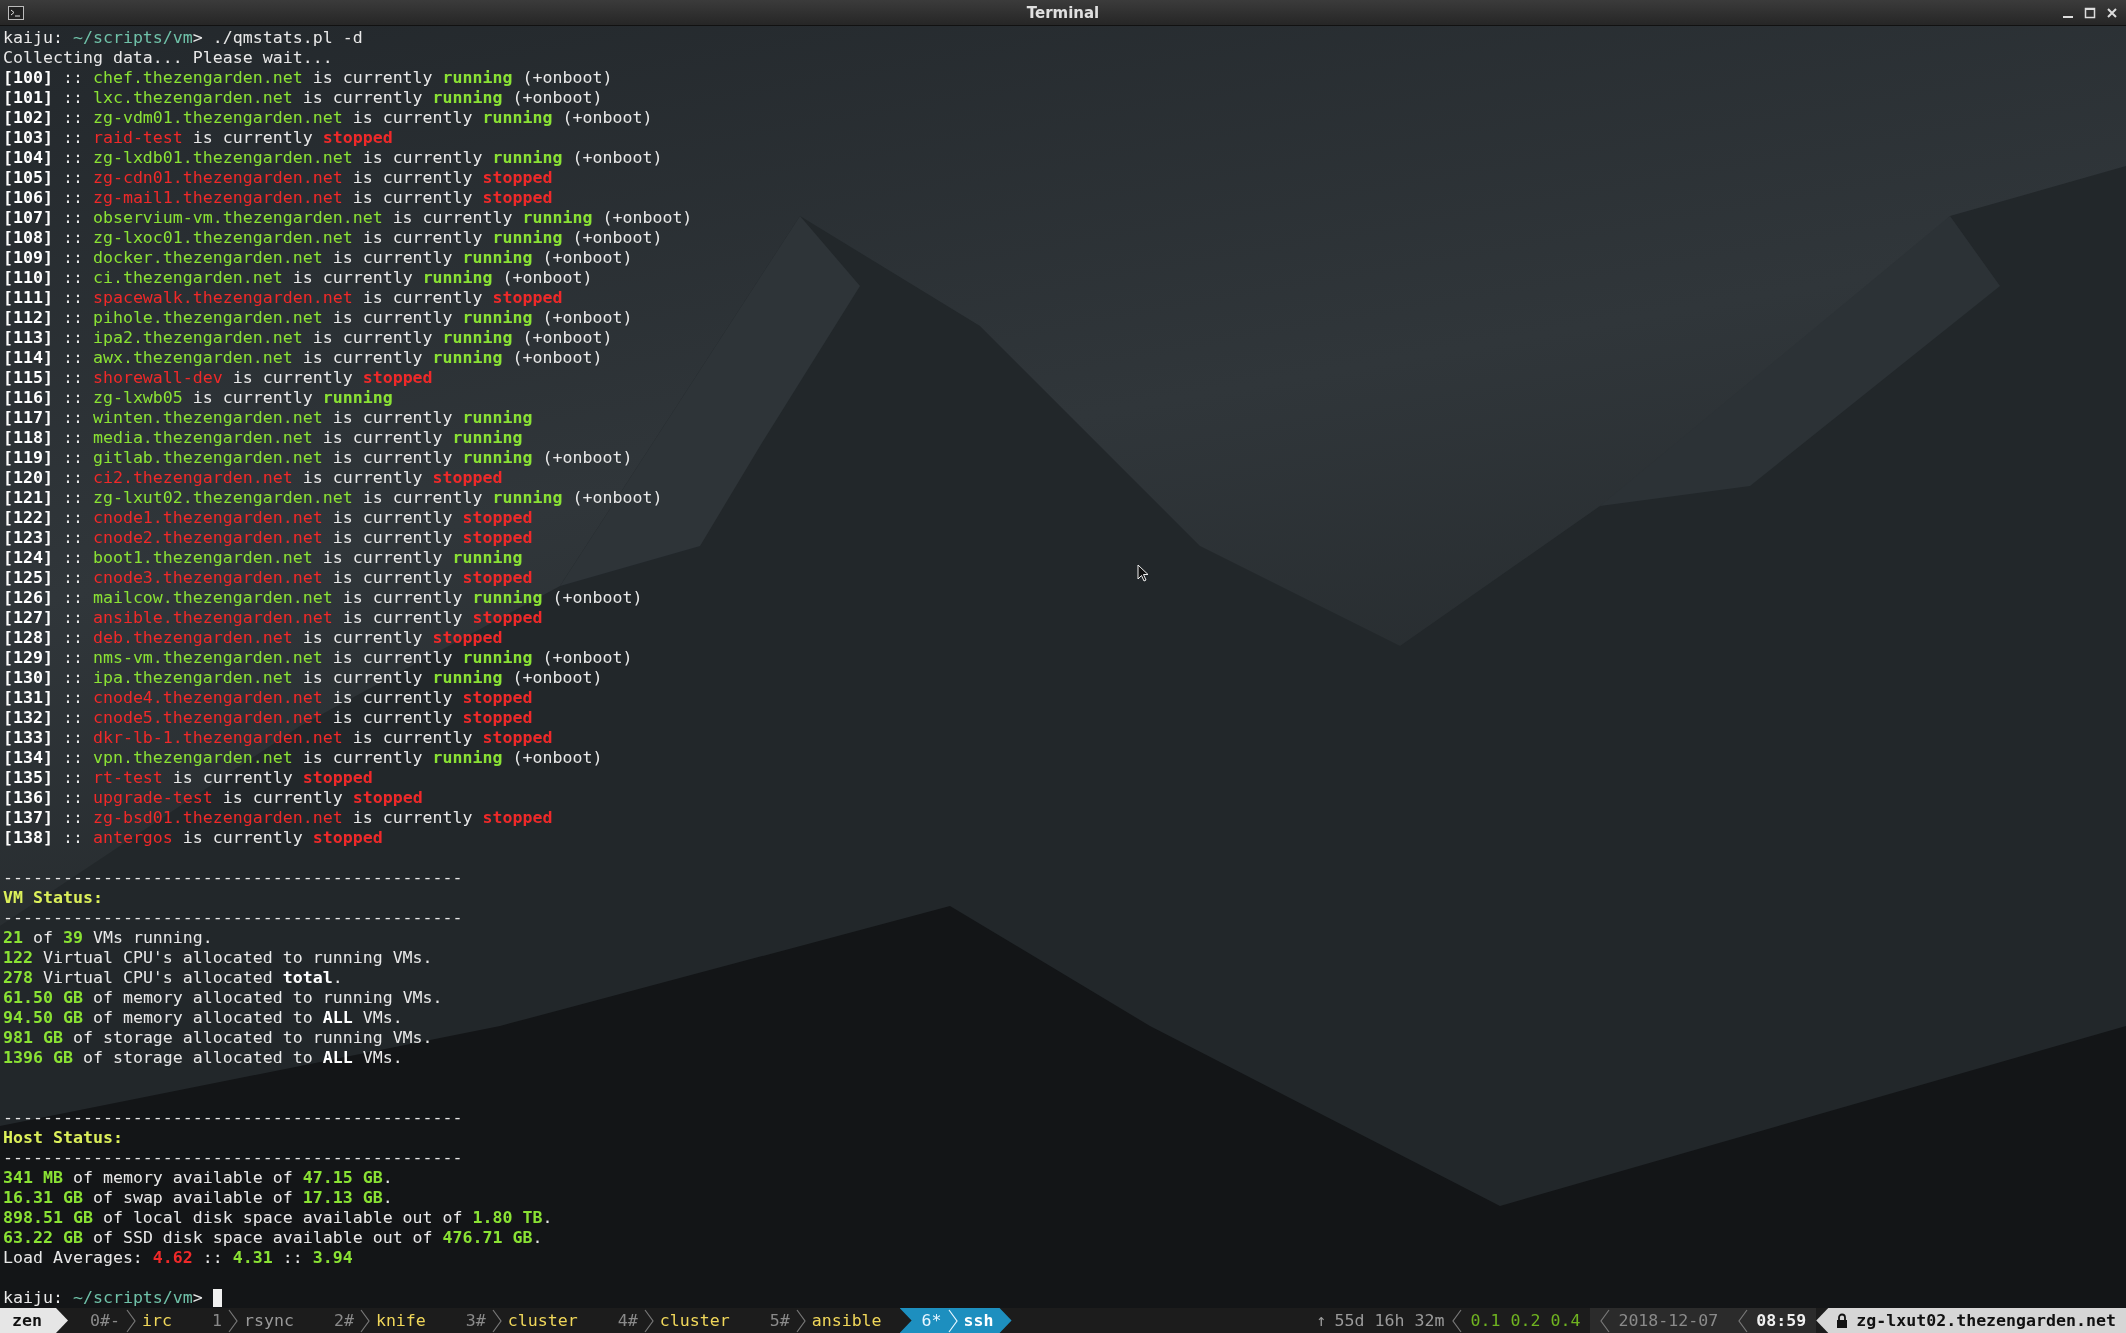 Image resolution: width=2126 pixels, height=1333 pixels. I want to click on clock-time: 08:59, so click(1781, 1321).